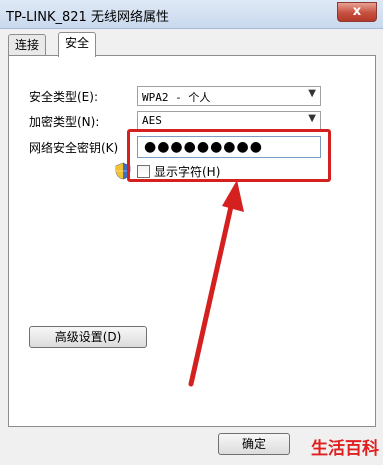 This screenshot has width=383, height=465. Describe the element at coordinates (88, 337) in the screenshot. I see `advanced-settings-button: 高级设置(D)` at that location.